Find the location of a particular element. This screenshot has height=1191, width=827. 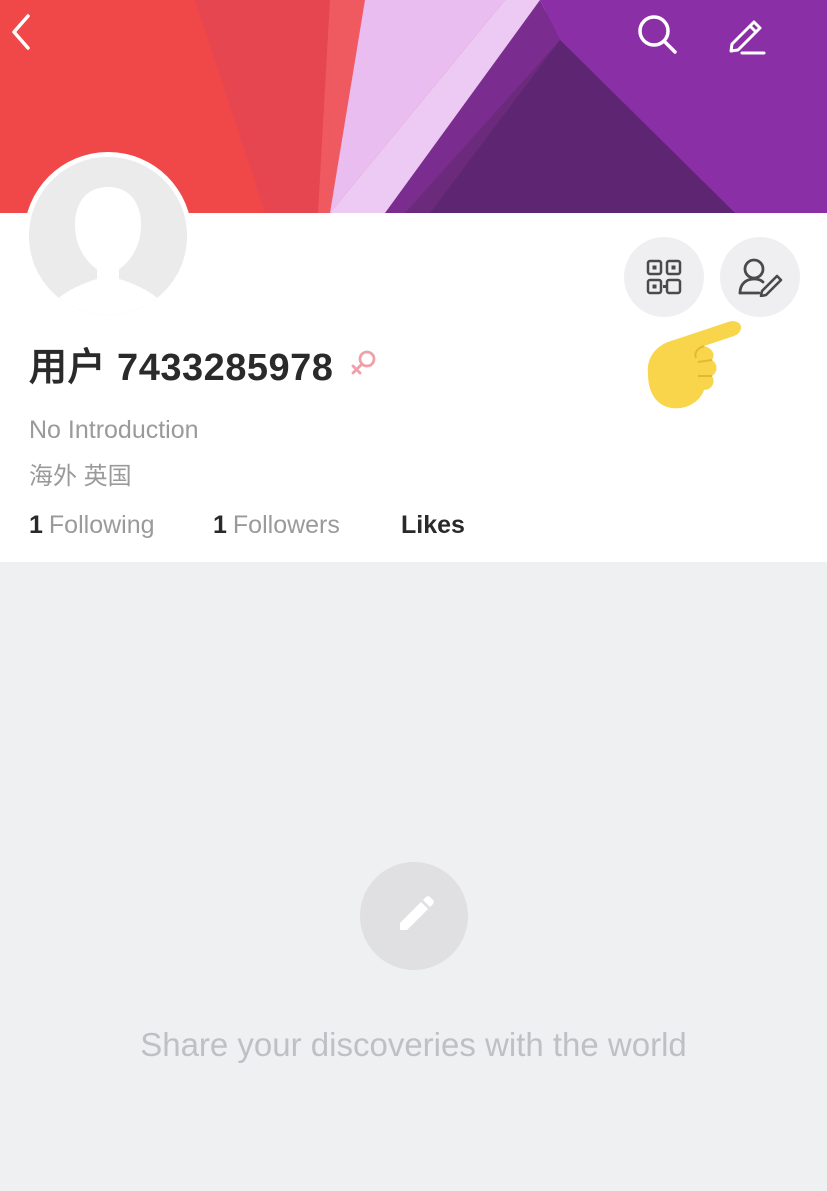

qr-code-button is located at coordinates (664, 277).